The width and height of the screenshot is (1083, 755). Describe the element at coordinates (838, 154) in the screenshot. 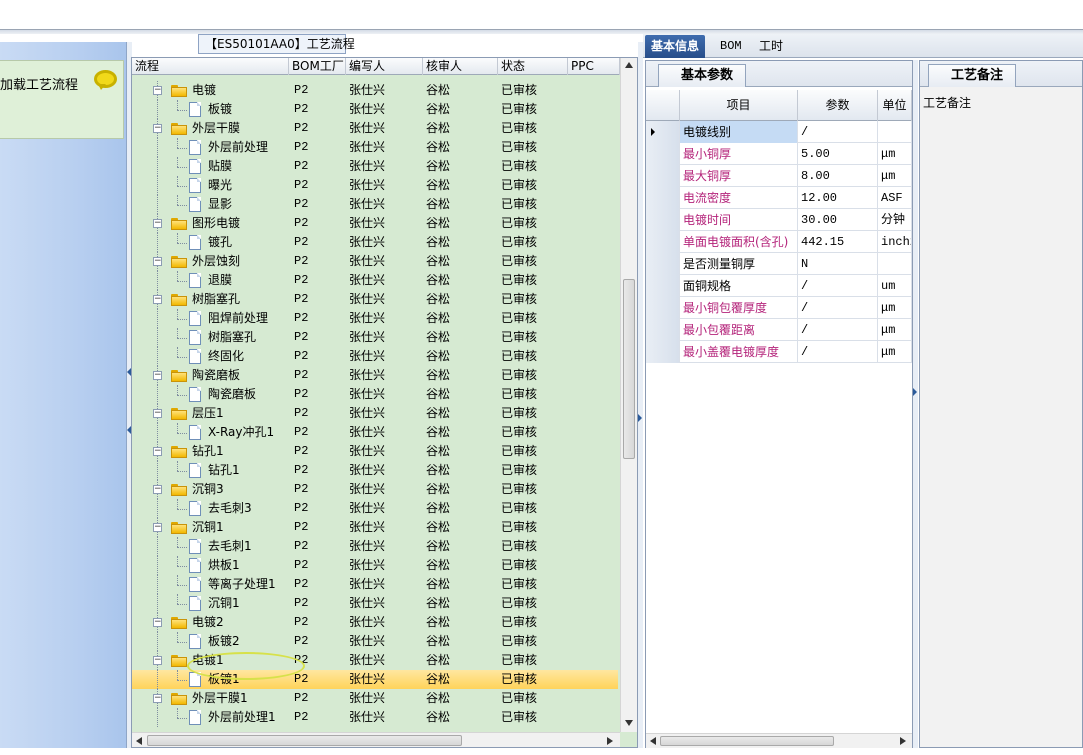

I see `param-value: 5.00` at that location.